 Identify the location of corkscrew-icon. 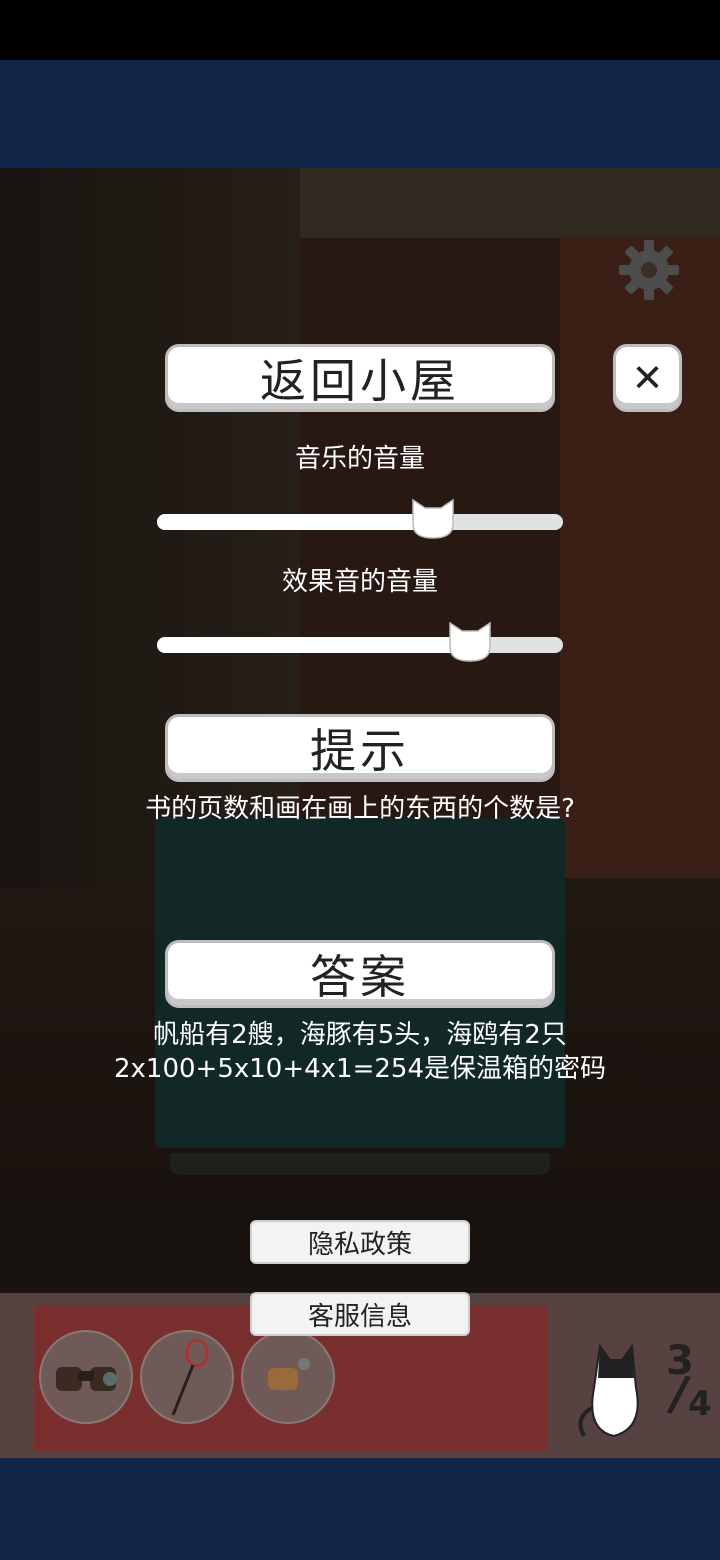
(288, 1377).